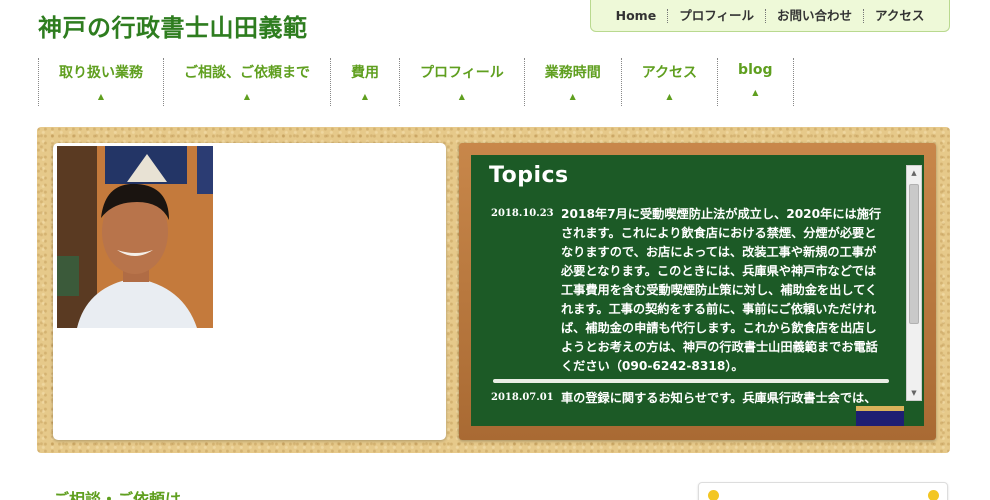  I want to click on topic-text: 車の登録に関するお知らせです。兵庫県行政書士会では、, so click(718, 398).